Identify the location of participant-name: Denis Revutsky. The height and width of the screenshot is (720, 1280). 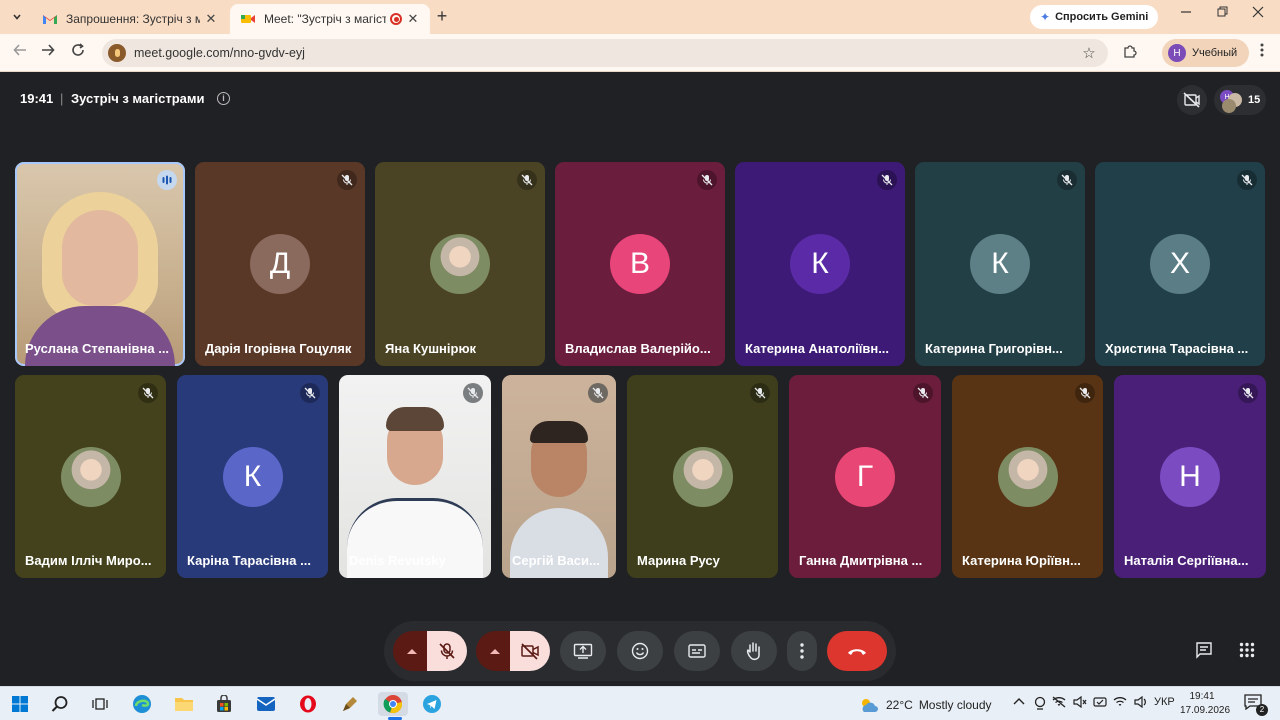
(397, 560).